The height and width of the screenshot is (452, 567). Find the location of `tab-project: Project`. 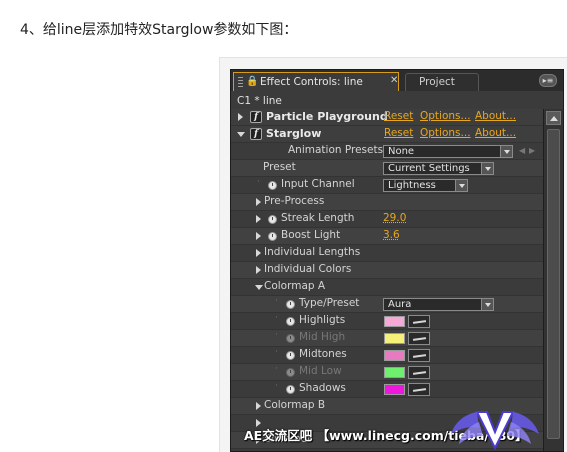

tab-project: Project is located at coordinates (442, 82).